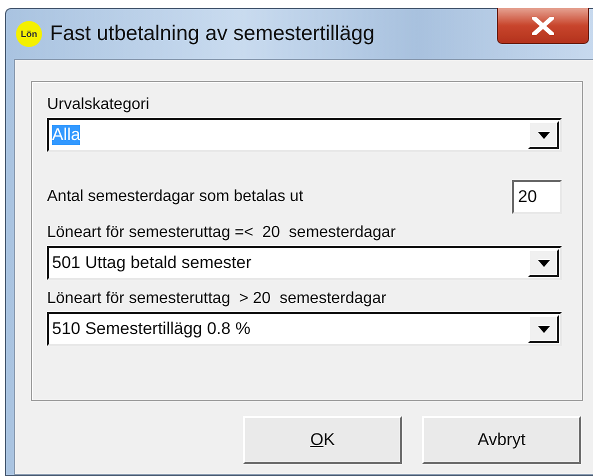 This screenshot has width=593, height=476. Describe the element at coordinates (175, 197) in the screenshot. I see `field-label: Antal semesterdagar som betalas ut` at that location.